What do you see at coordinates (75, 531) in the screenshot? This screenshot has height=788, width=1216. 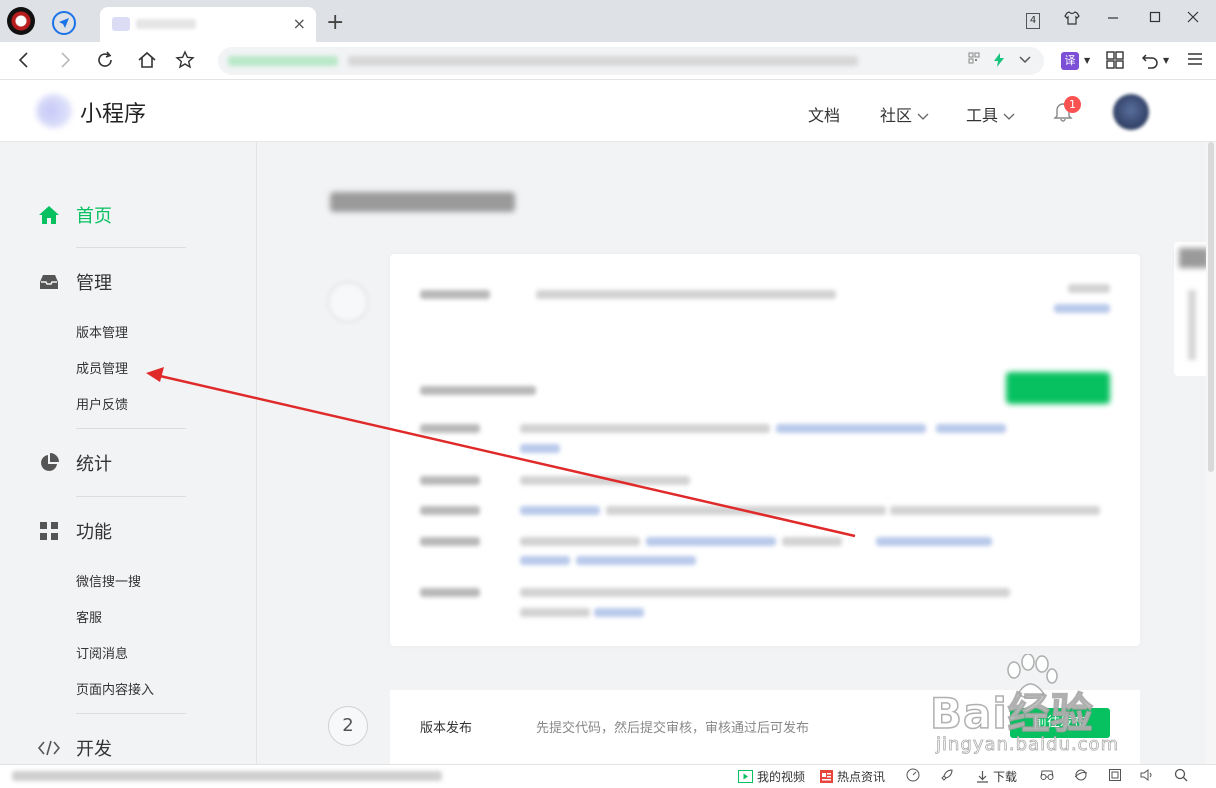 I see `sidebar-item-features: 功能` at bounding box center [75, 531].